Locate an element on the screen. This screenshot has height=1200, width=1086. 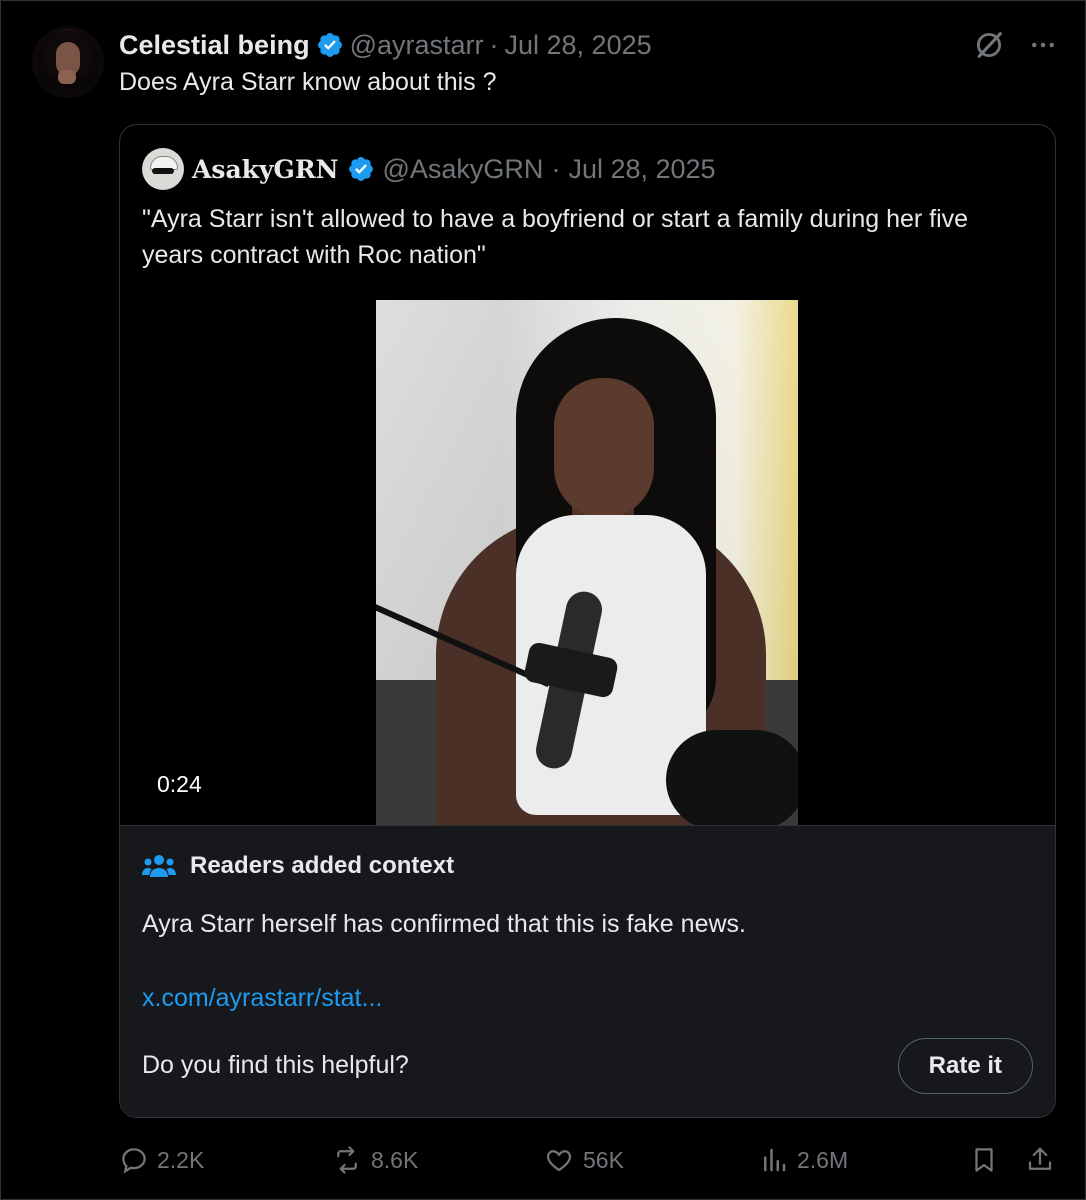
like-action: 56K is located at coordinates (583, 1160).